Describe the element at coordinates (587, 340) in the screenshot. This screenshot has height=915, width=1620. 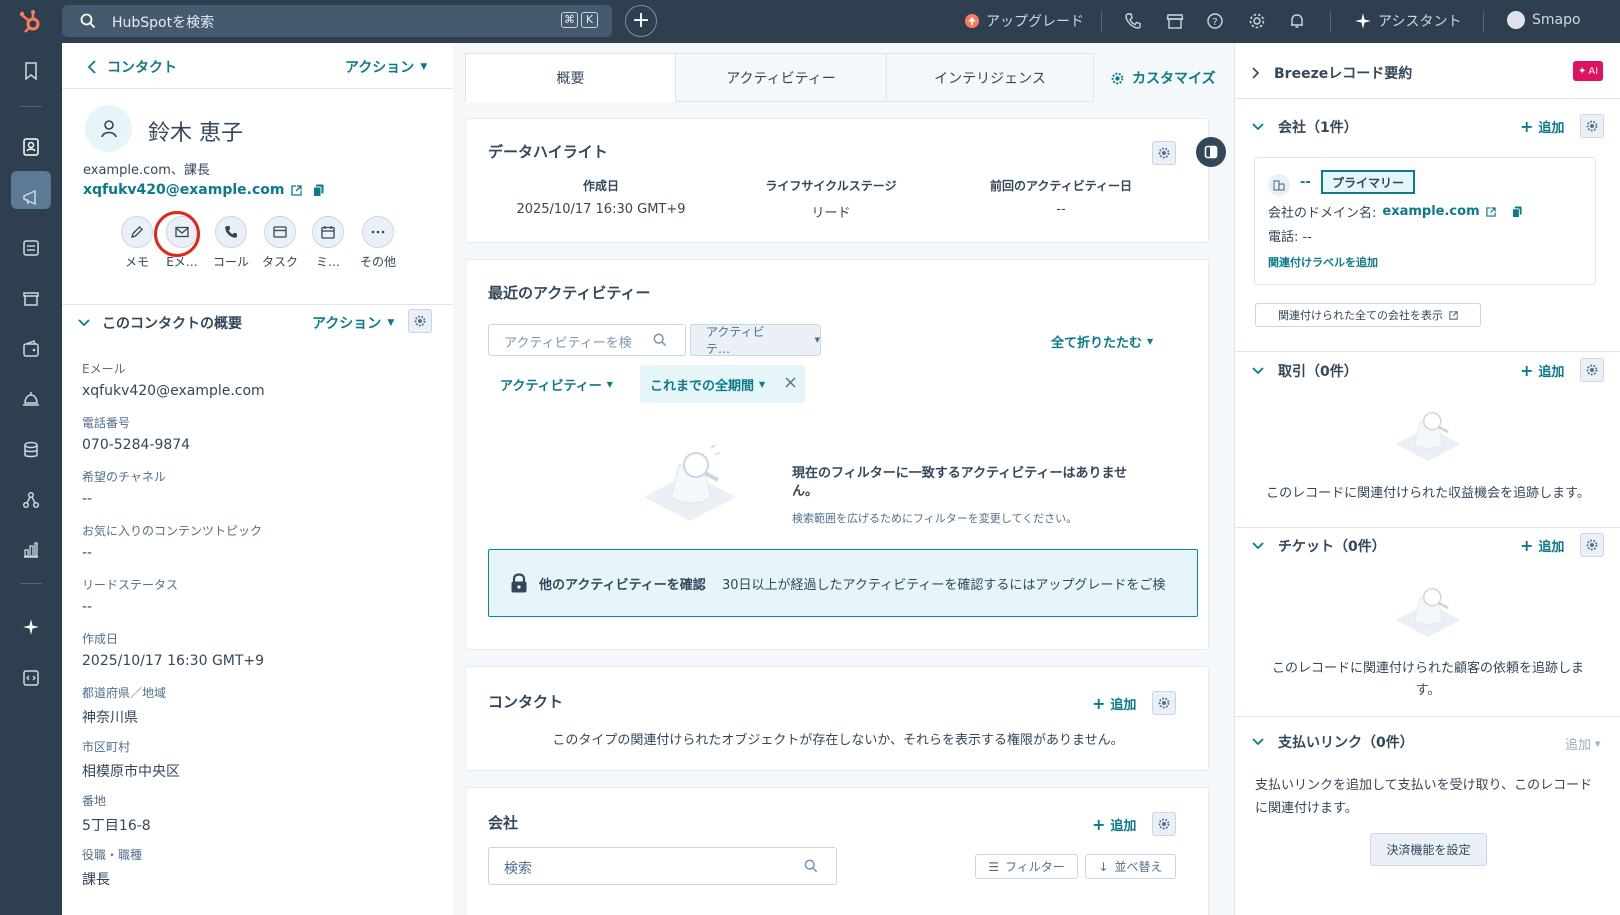
I see `activity-search-input: アクティビティーを検` at that location.